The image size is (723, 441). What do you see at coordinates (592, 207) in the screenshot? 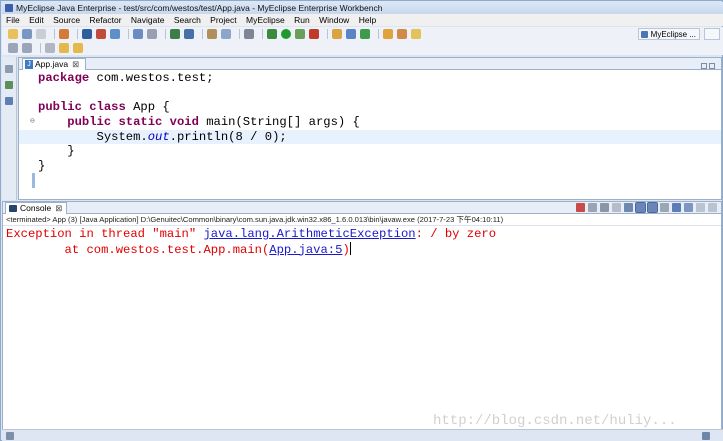
I see `remove-launch-icon` at bounding box center [592, 207].